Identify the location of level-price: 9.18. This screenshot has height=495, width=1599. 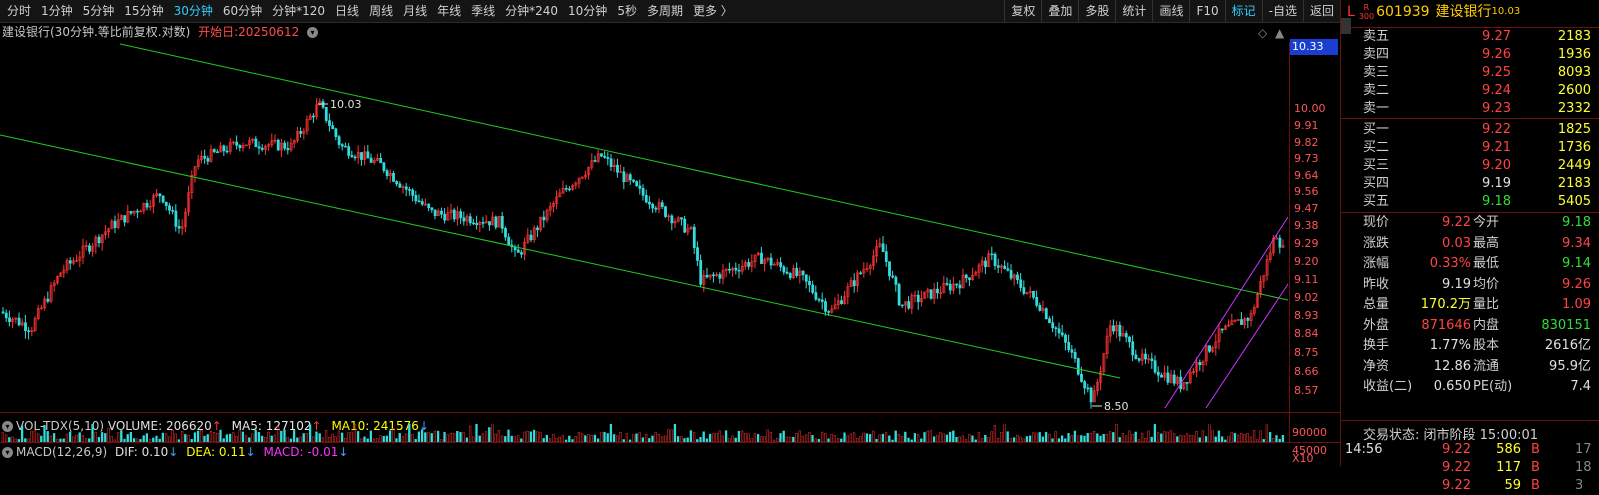
(1496, 201).